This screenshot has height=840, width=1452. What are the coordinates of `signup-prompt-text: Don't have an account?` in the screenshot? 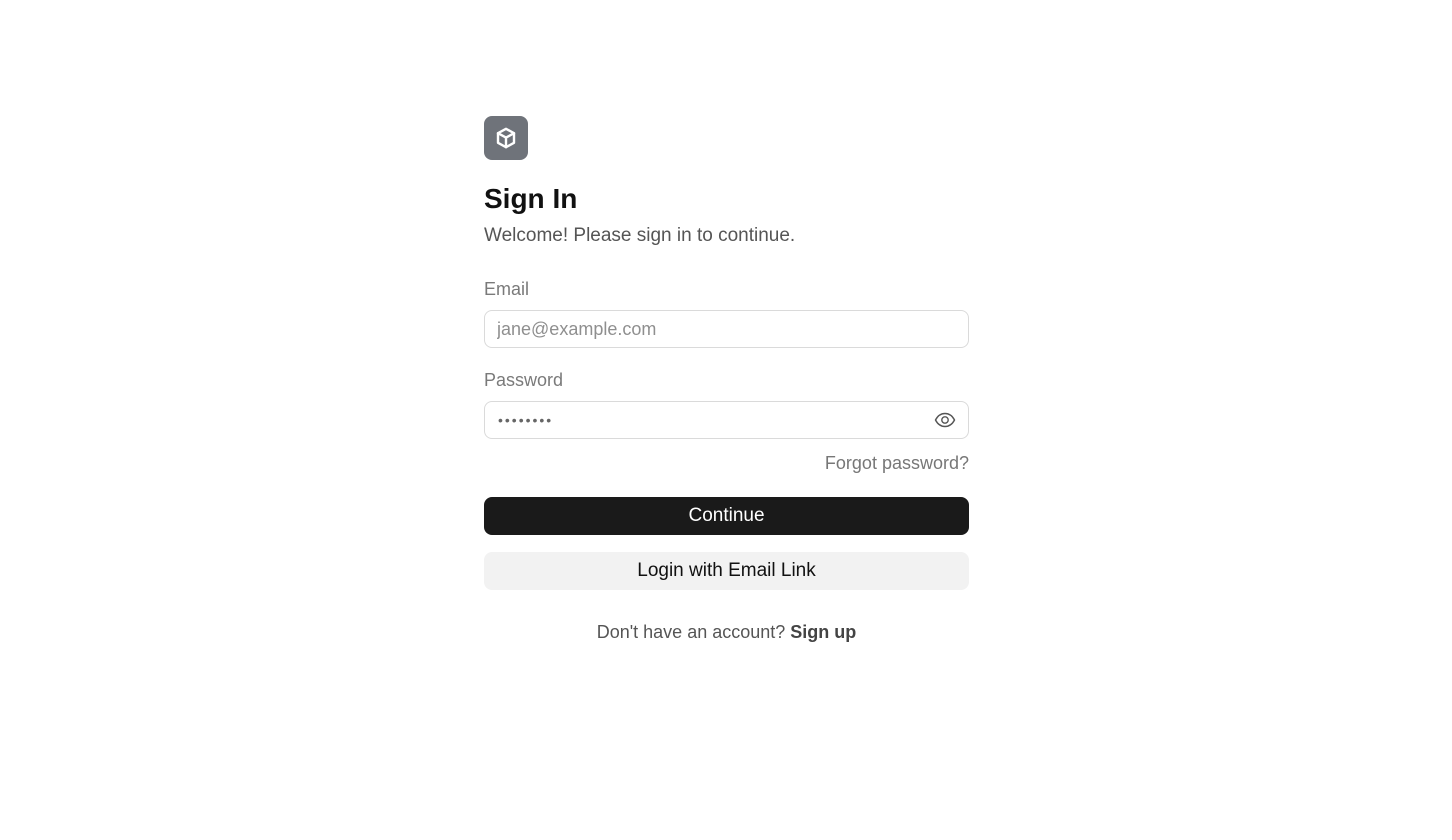 It's located at (691, 632).